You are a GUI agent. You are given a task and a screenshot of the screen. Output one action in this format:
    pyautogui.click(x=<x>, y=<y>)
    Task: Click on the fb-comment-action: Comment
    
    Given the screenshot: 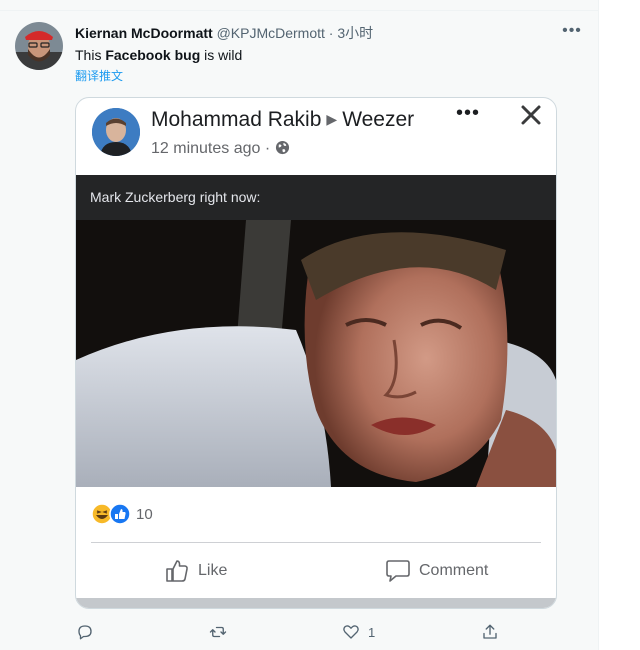 What is the action you would take?
    pyautogui.click(x=436, y=571)
    